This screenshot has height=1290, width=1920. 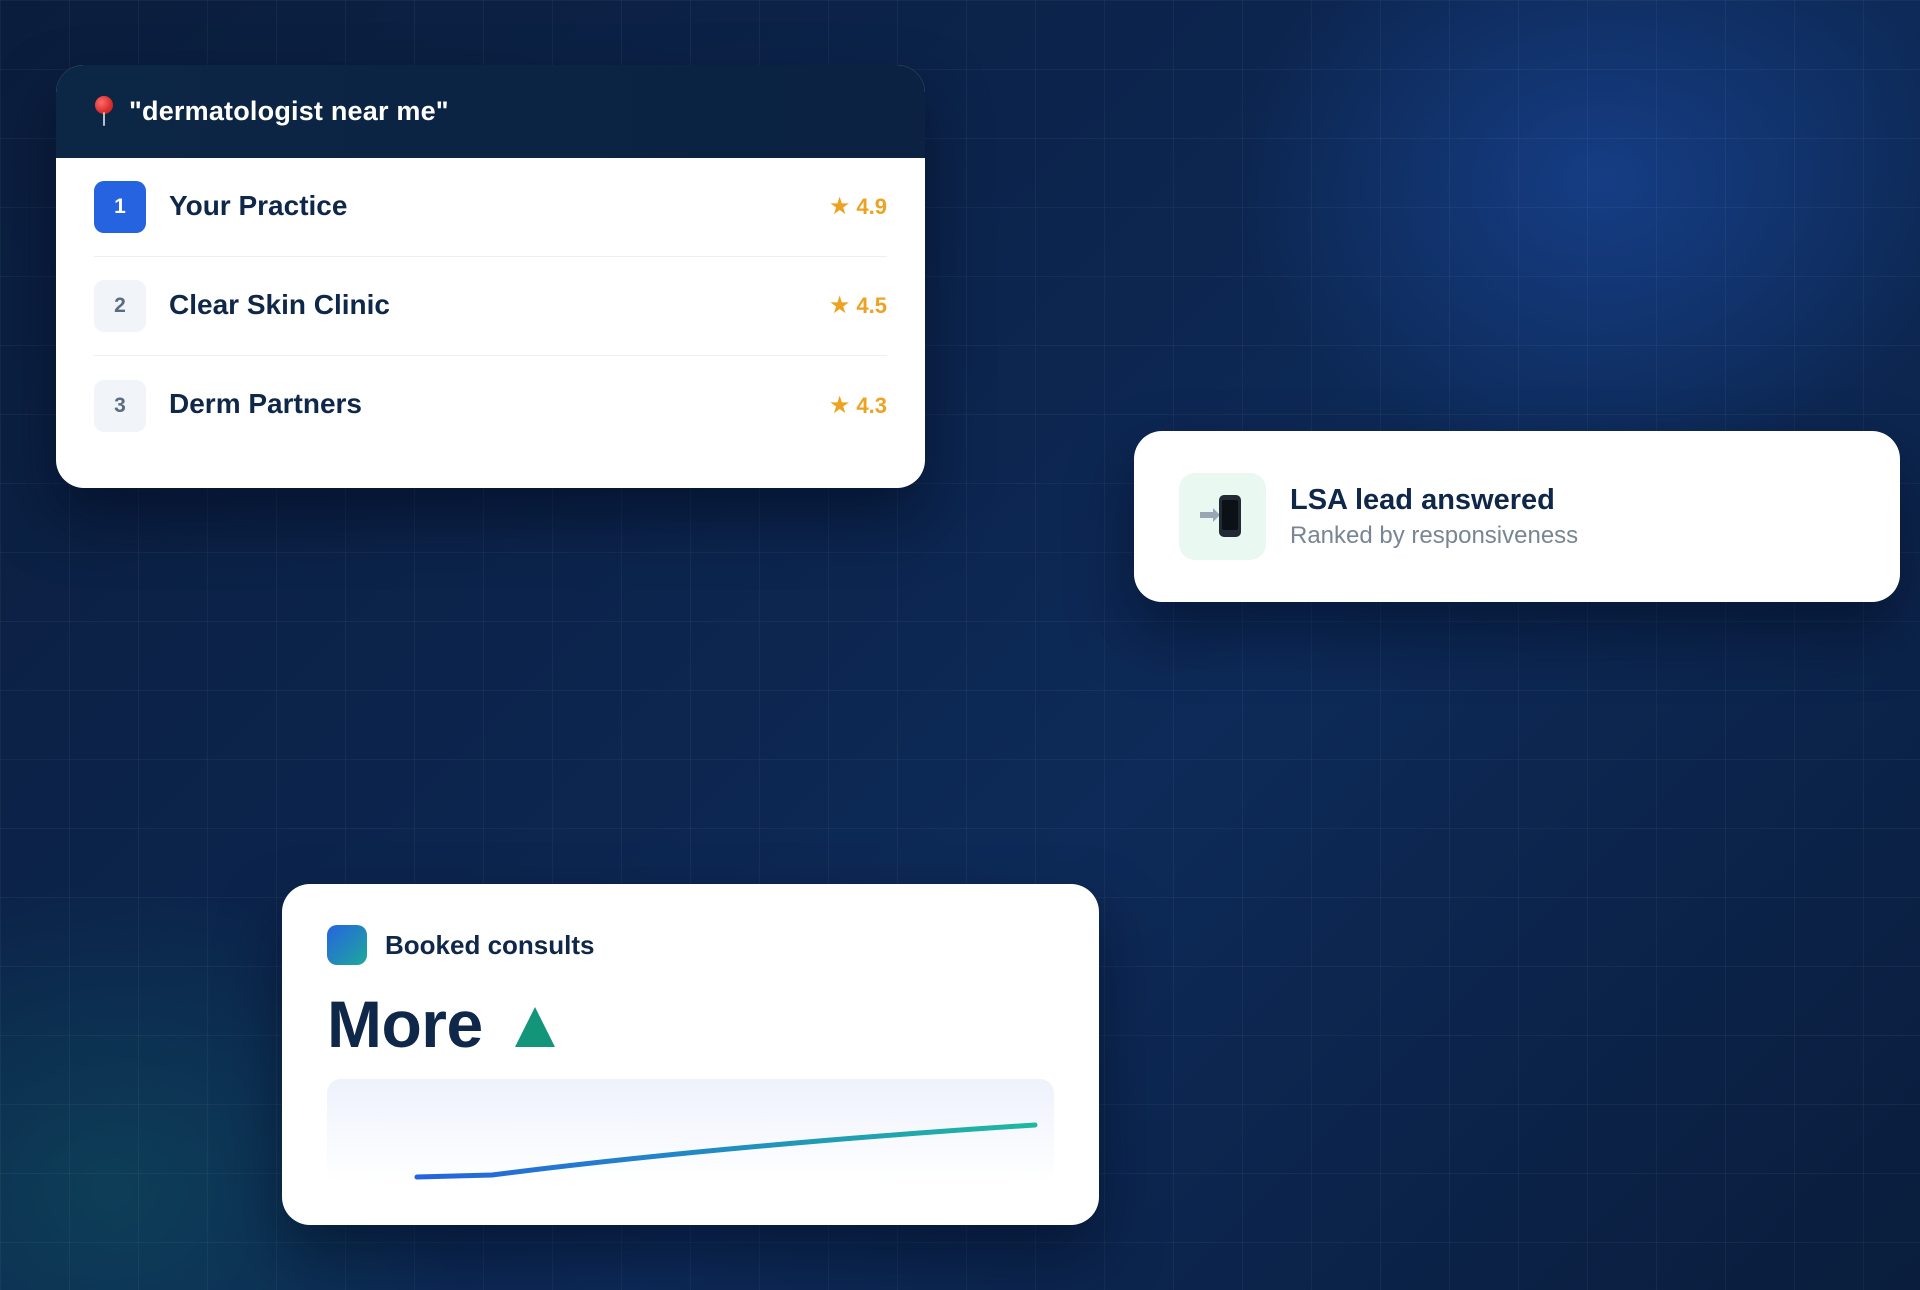 I want to click on result-rating: ★ 4.9, so click(x=858, y=207).